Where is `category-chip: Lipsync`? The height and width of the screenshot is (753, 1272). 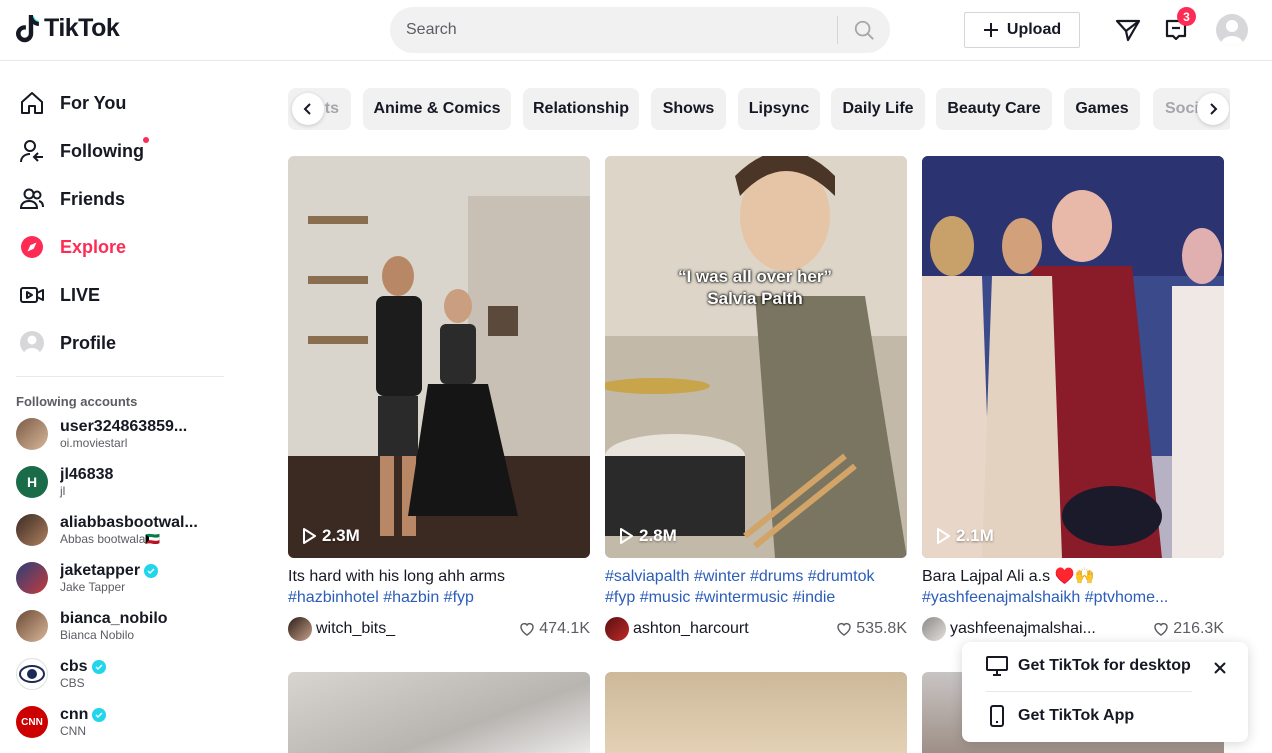 category-chip: Lipsync is located at coordinates (779, 109).